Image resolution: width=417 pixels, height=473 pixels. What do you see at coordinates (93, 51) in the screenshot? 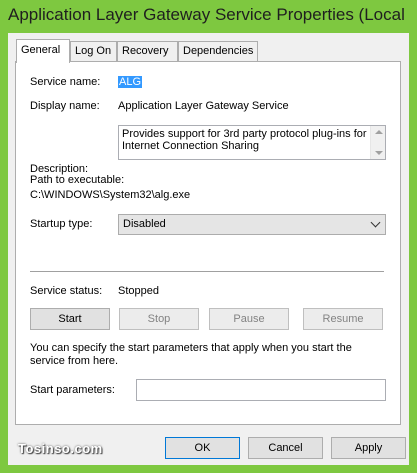
I see `tab-log-on: Log On` at bounding box center [93, 51].